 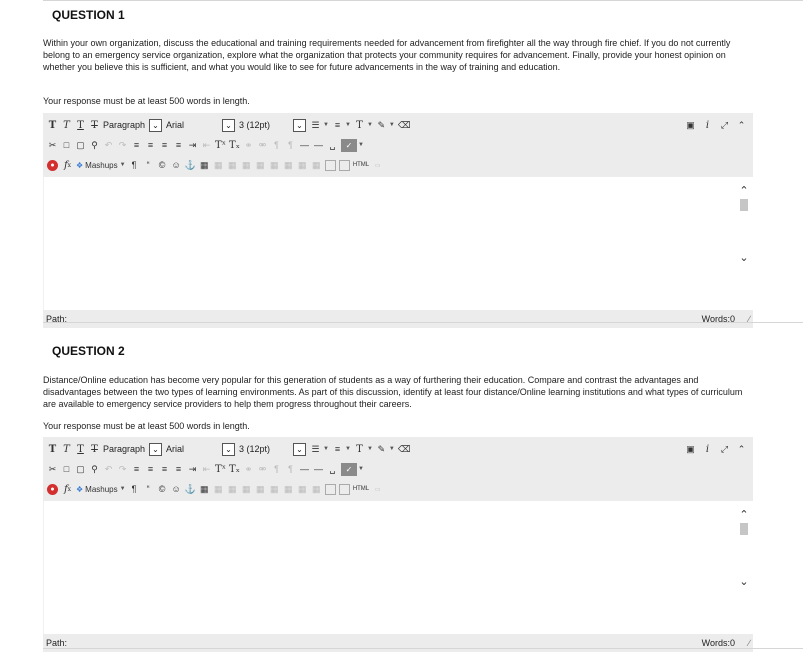 I want to click on cut-icon: ✂, so click(x=52, y=145).